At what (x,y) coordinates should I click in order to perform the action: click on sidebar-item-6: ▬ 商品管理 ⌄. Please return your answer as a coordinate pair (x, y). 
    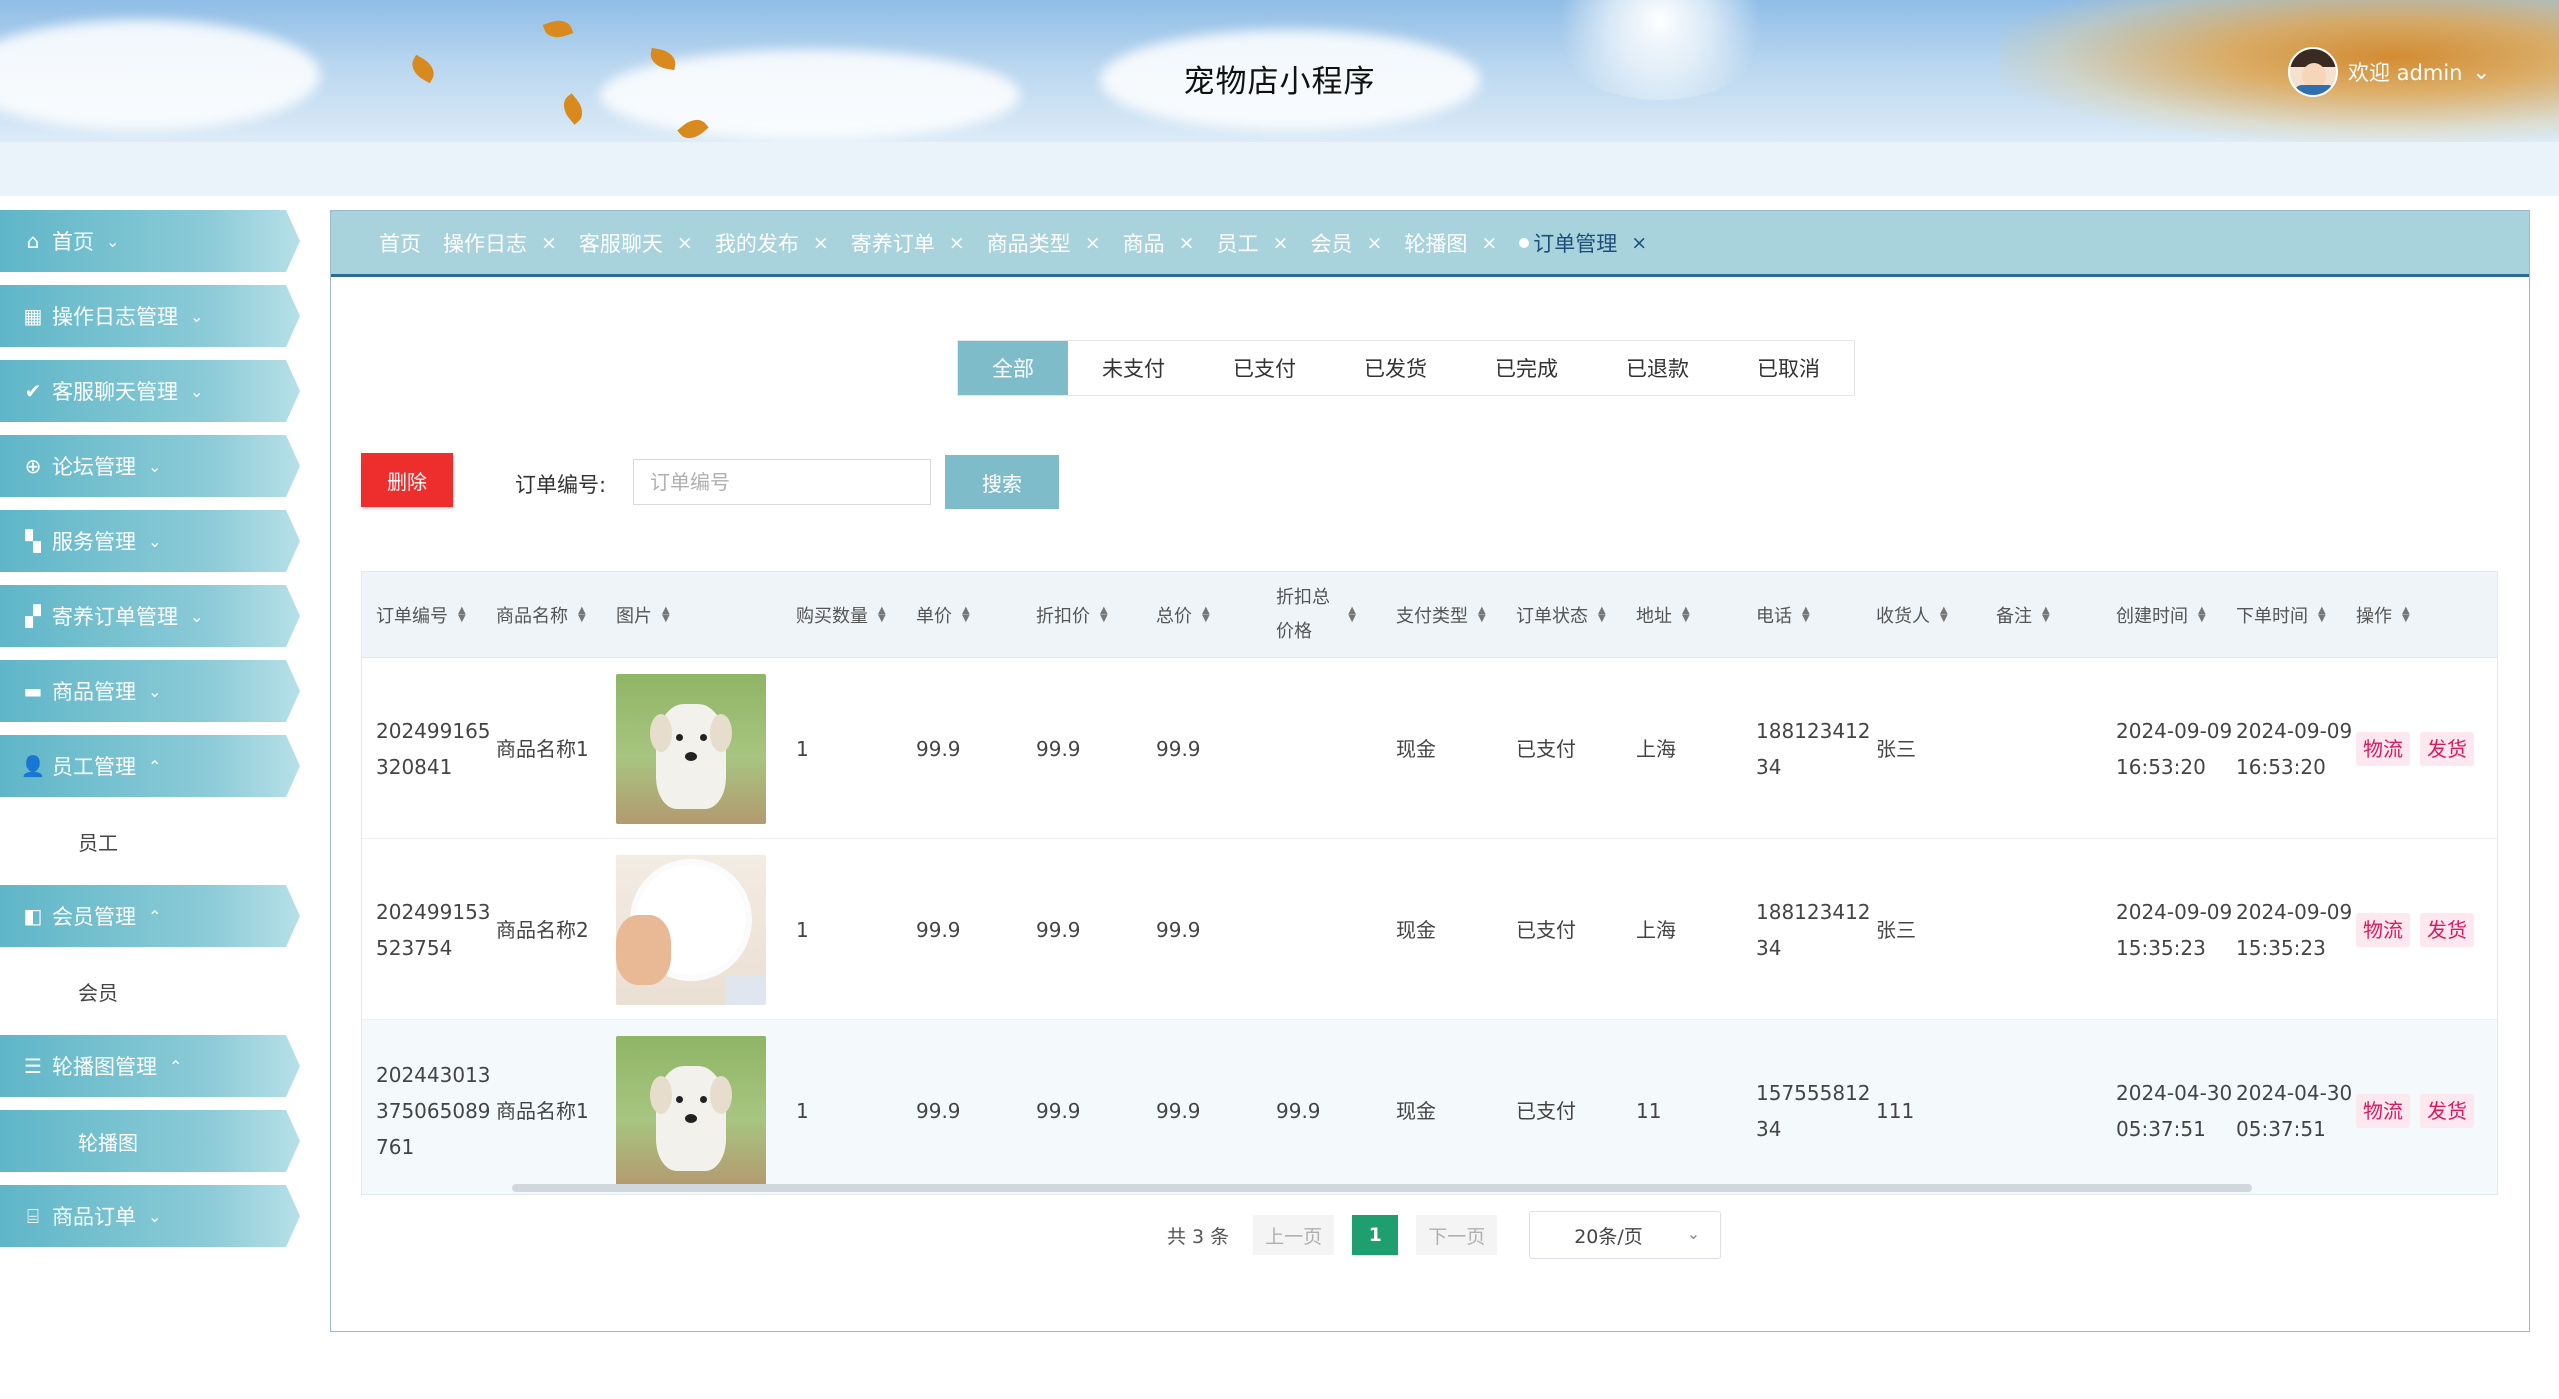
    Looking at the image, I should click on (150, 691).